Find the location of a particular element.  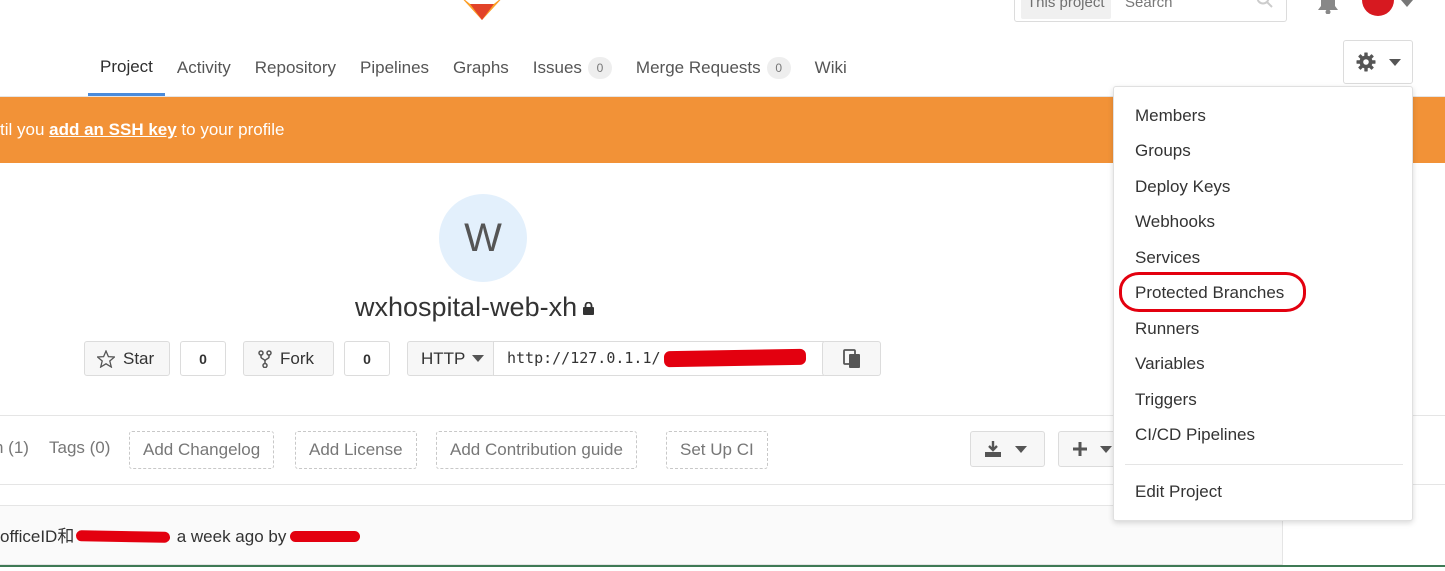

commit-meta: · a week ago by is located at coordinates (226, 536).